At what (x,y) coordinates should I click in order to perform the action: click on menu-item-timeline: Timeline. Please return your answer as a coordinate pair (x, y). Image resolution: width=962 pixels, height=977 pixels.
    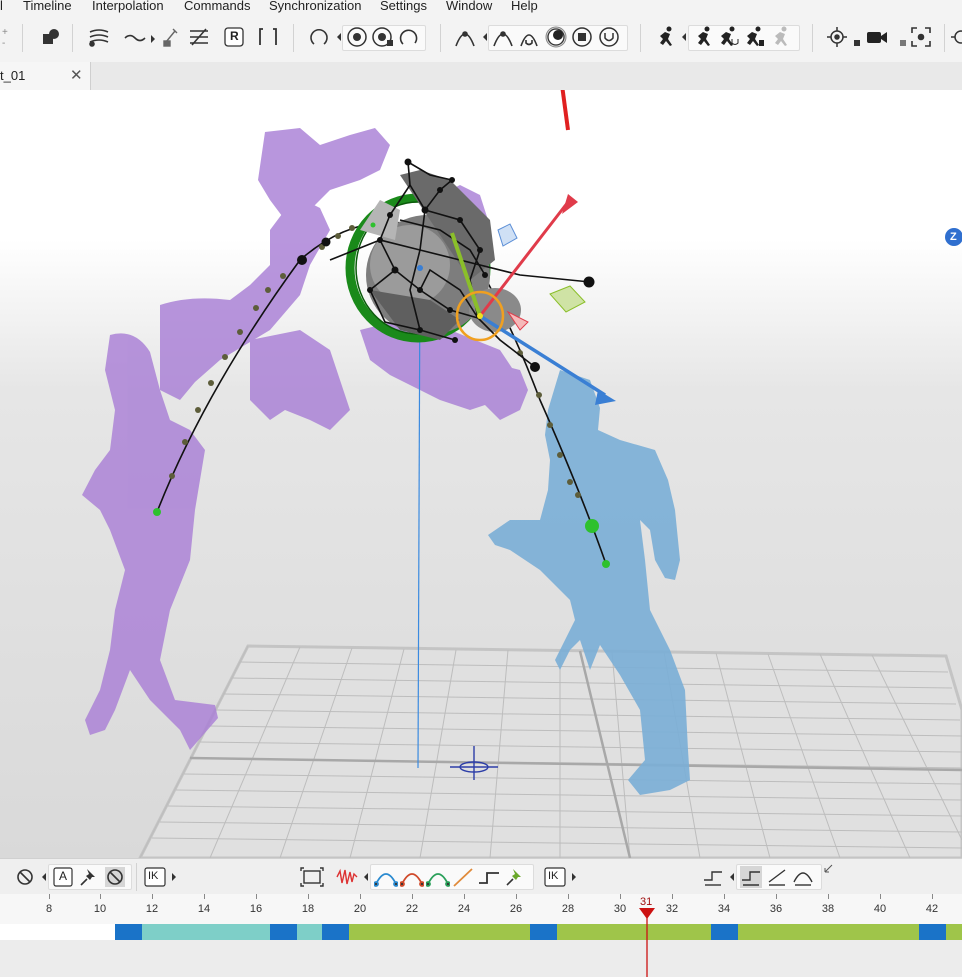
    Looking at the image, I should click on (47, 7).